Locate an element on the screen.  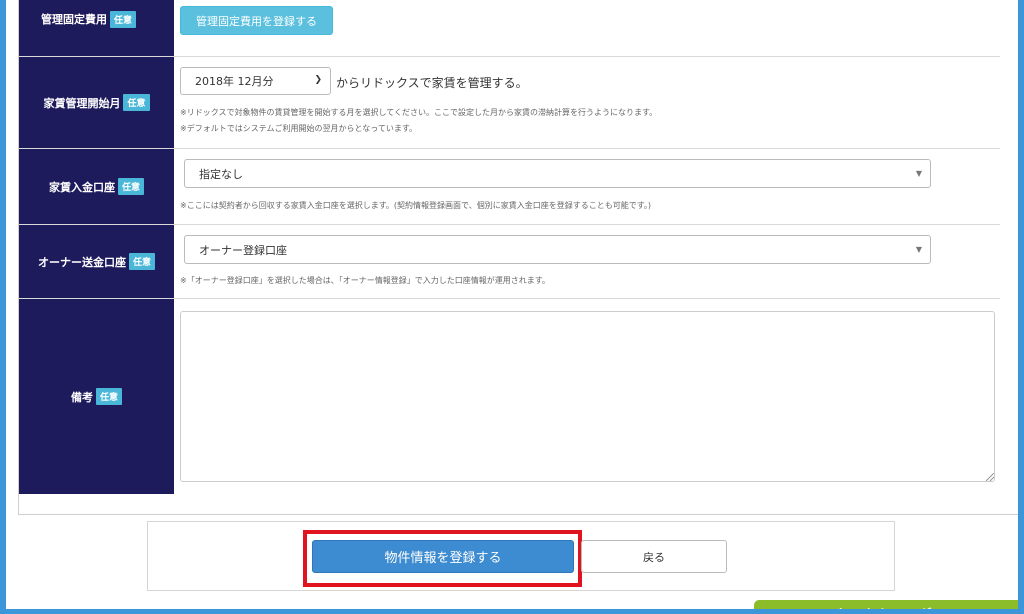
row-mgmt-fixed-cost: 管理固定費用 任意 管理固定費用を登録する is located at coordinates (509, 28).